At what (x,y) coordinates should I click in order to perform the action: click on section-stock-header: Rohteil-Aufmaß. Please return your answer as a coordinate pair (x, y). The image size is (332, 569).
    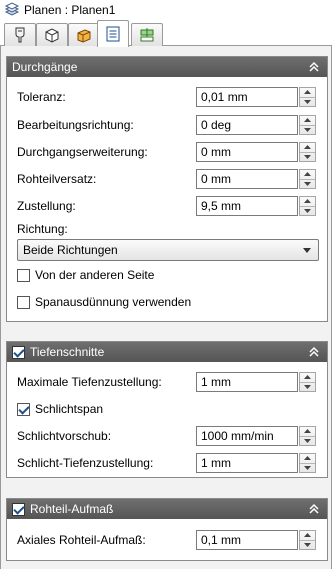
    Looking at the image, I should click on (167, 509).